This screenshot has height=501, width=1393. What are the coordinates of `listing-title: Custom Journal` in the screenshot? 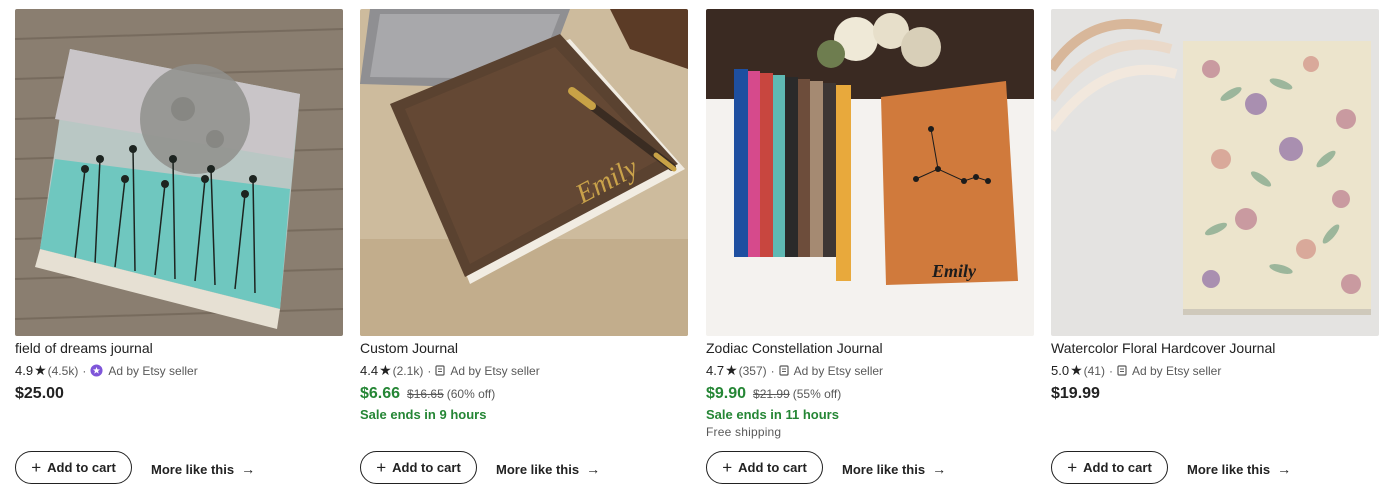 It's located at (409, 348).